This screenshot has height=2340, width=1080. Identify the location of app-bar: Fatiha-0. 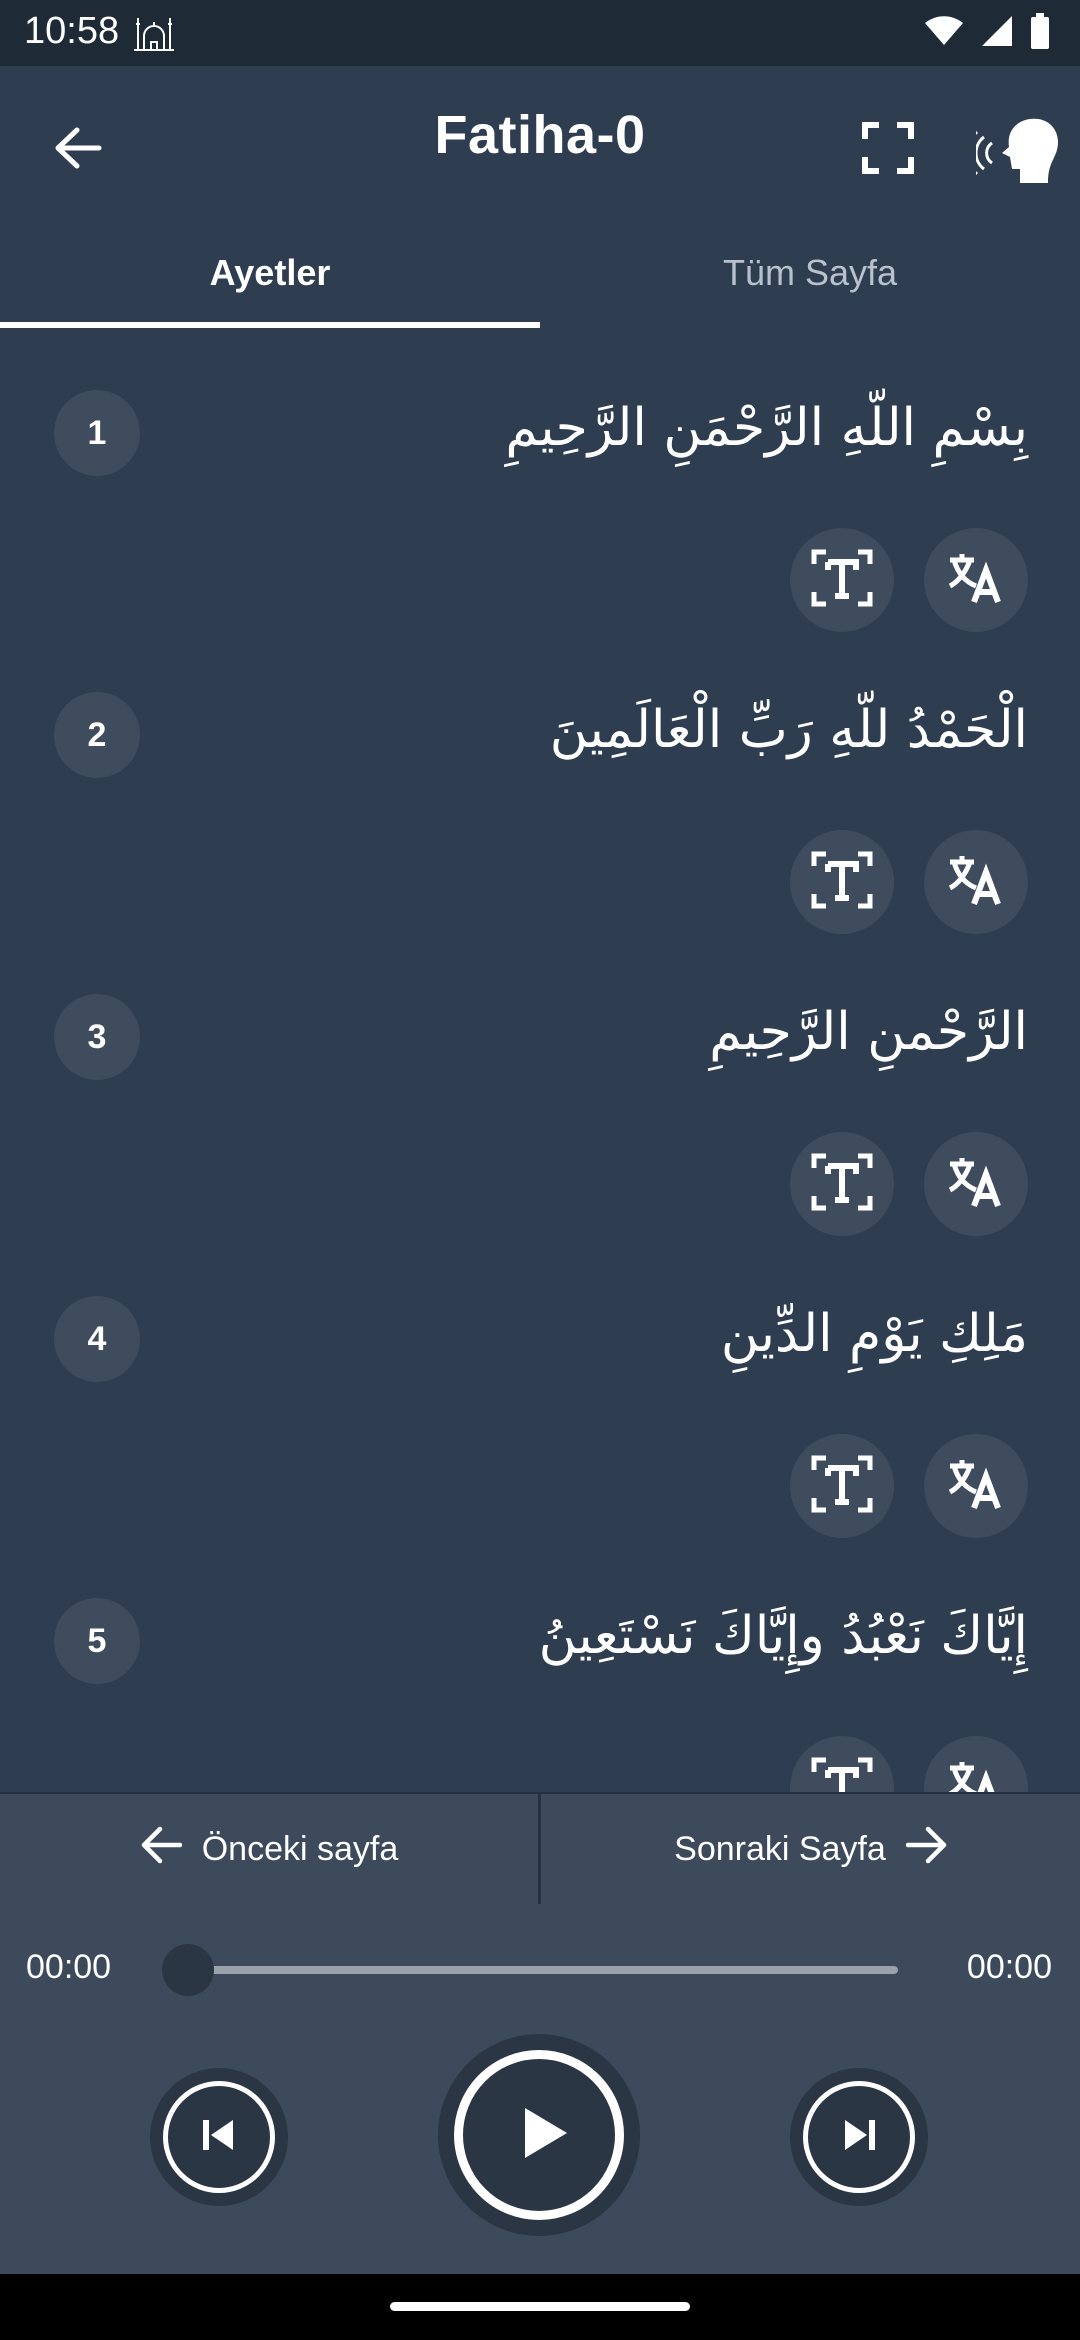
(540, 141).